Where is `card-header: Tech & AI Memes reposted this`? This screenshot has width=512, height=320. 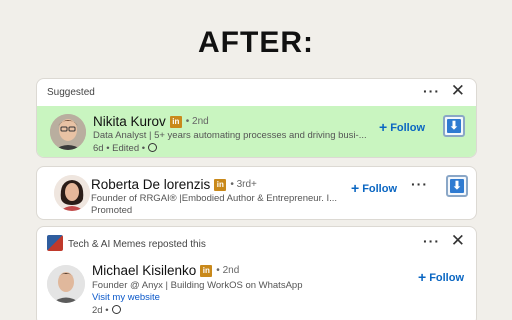 card-header: Tech & AI Memes reposted this is located at coordinates (256, 240).